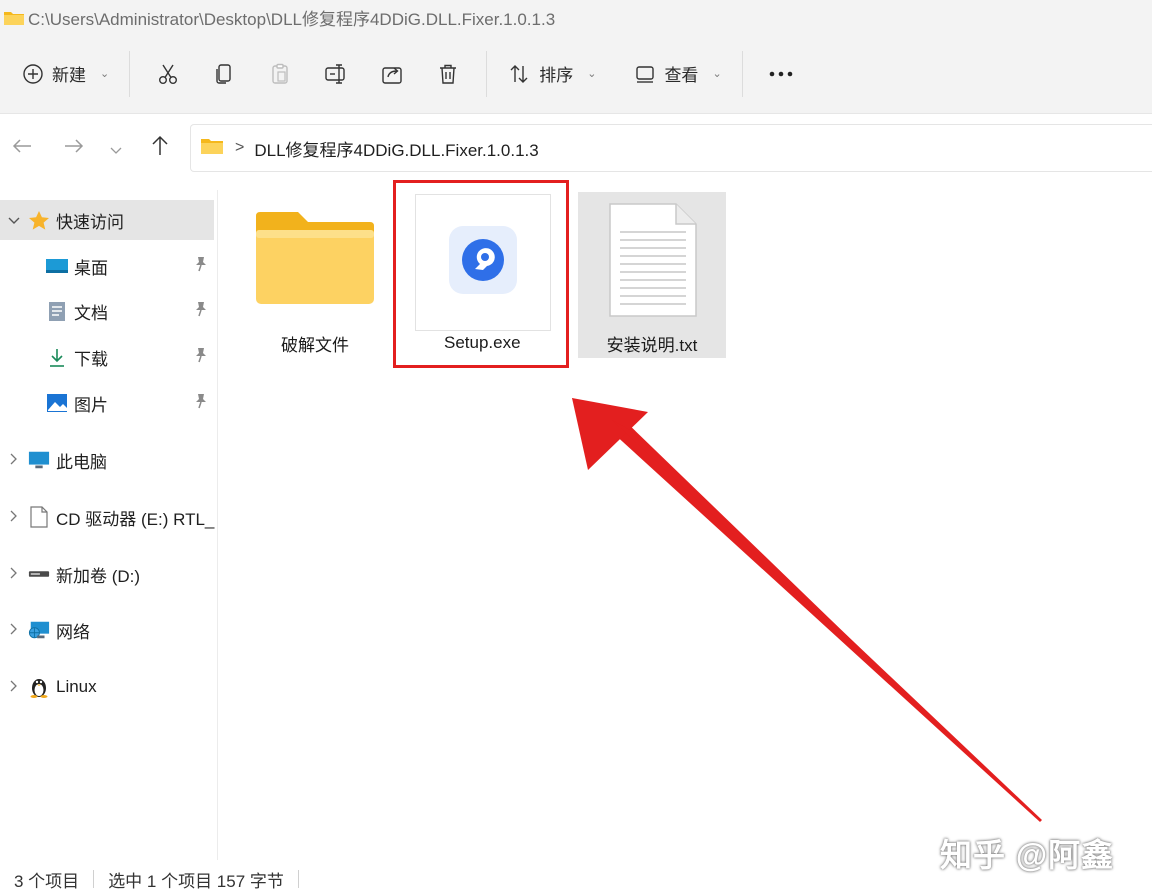  What do you see at coordinates (91, 359) in the screenshot?
I see `sidebar-item-label: 下载` at bounding box center [91, 359].